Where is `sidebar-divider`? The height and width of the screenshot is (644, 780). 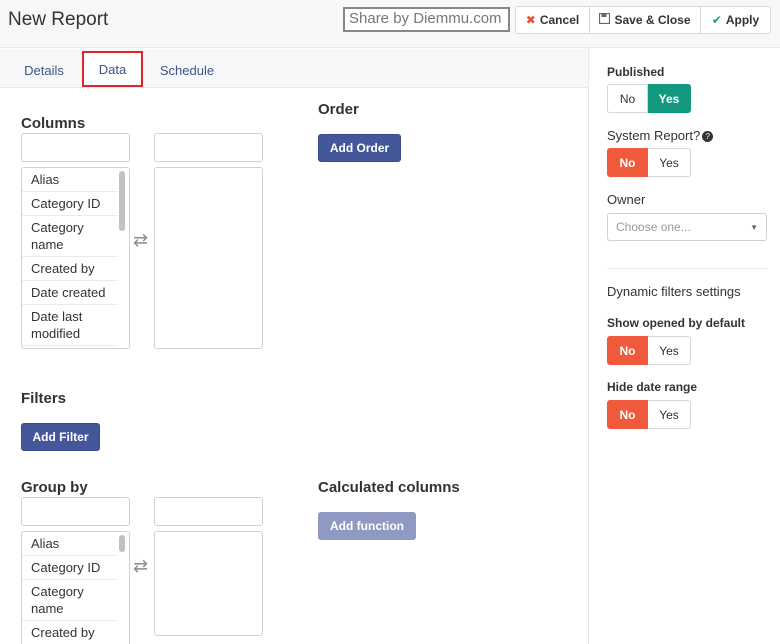 sidebar-divider is located at coordinates (588, 346).